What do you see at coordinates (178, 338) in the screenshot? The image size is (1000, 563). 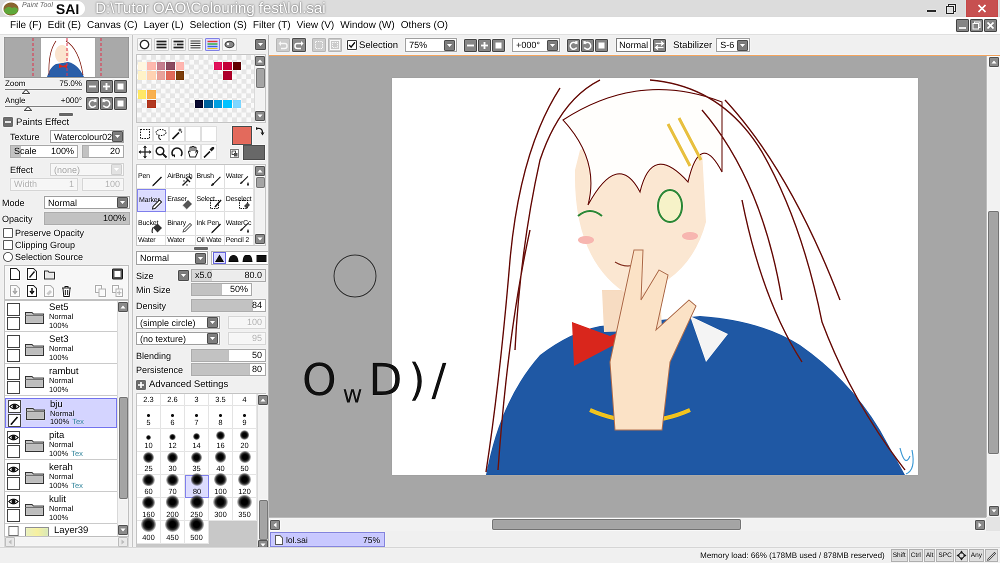 I see `brush-texture-dropdown: (no texture)` at bounding box center [178, 338].